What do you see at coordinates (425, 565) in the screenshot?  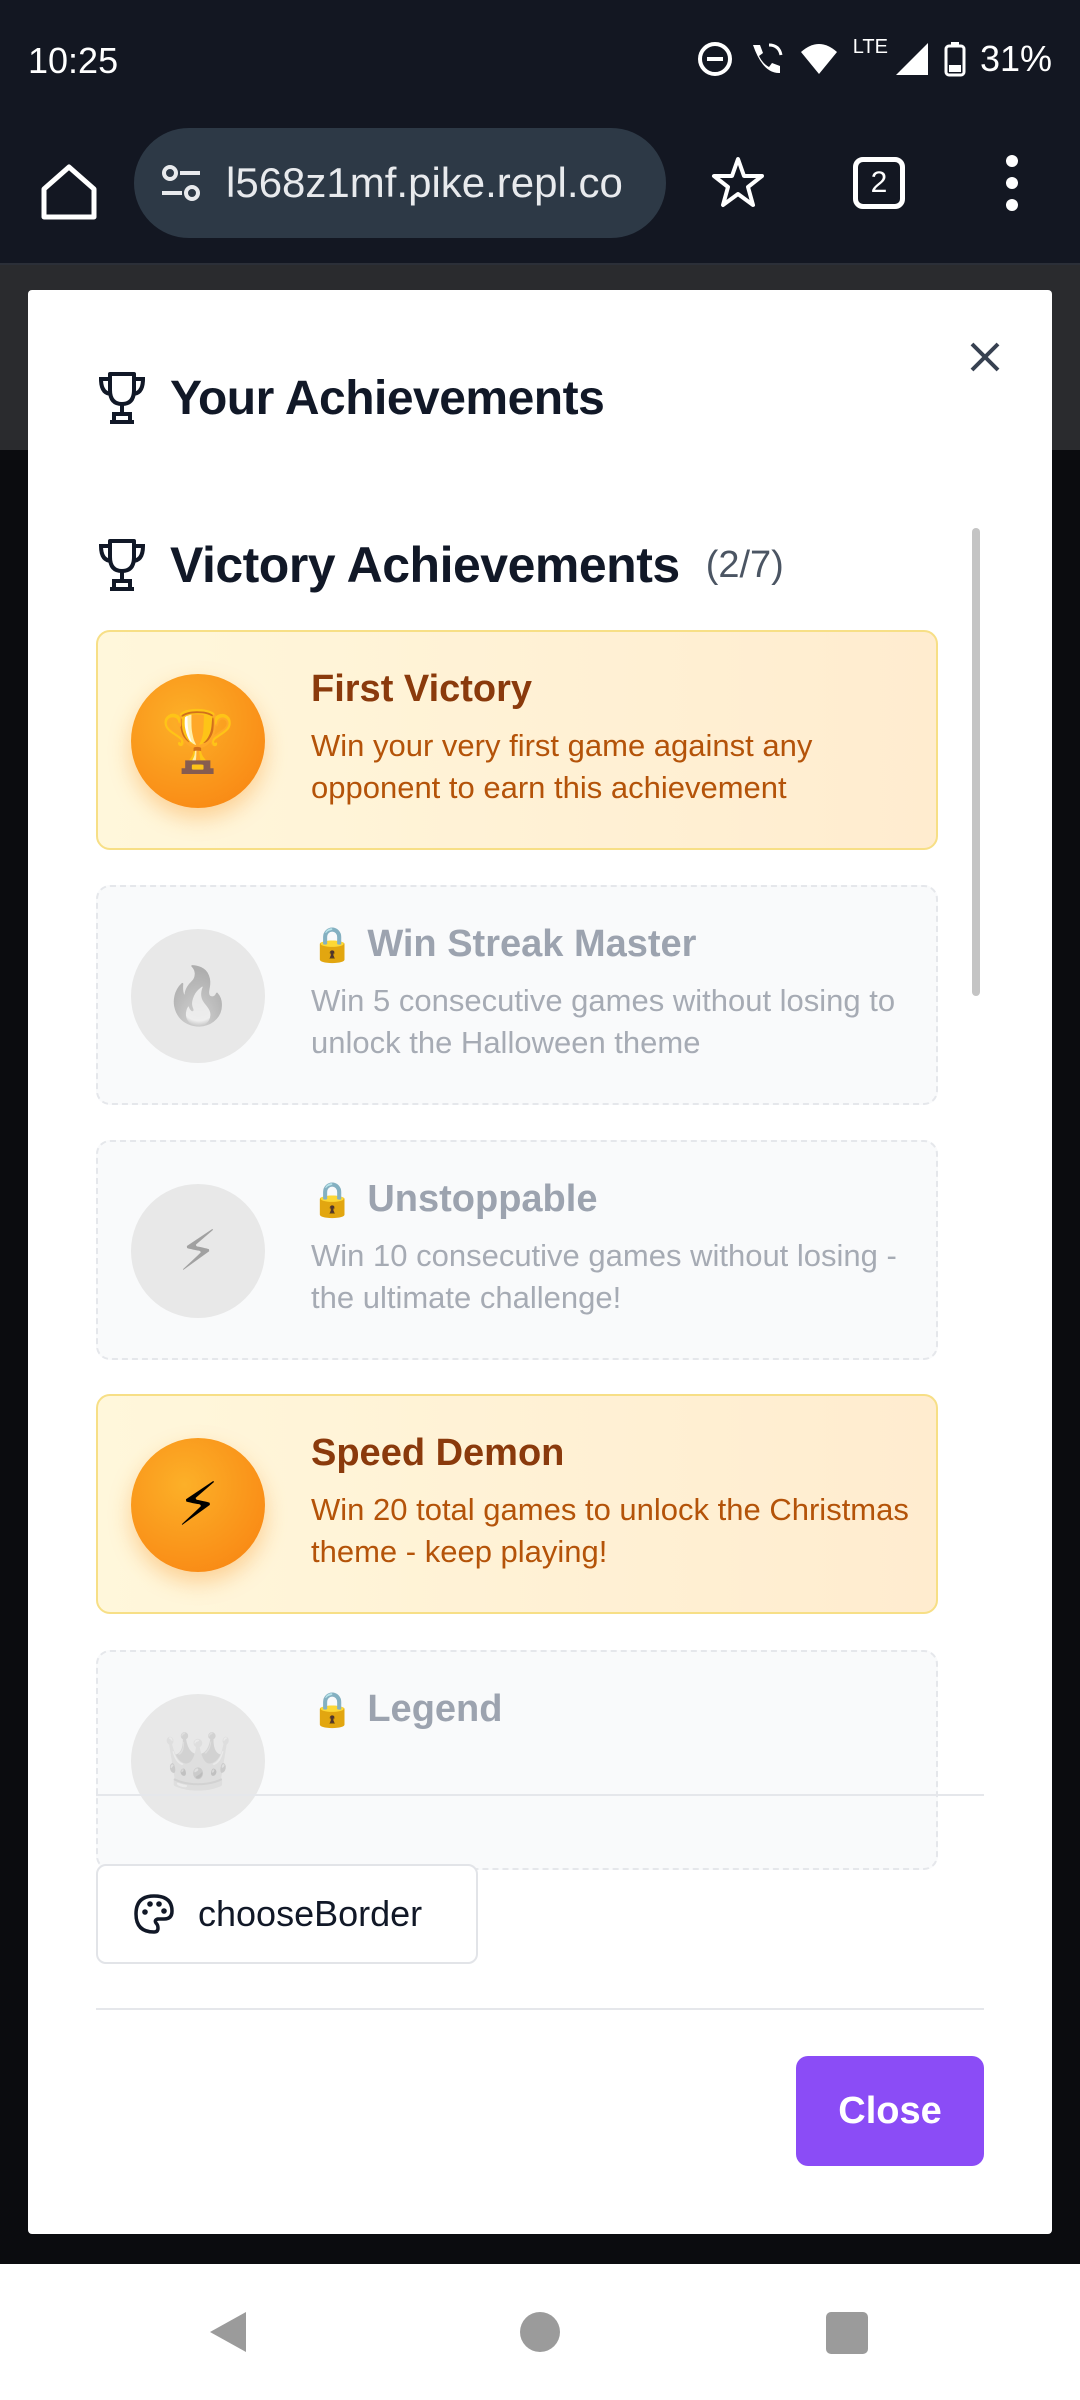 I see `section-title: Victory Achievements` at bounding box center [425, 565].